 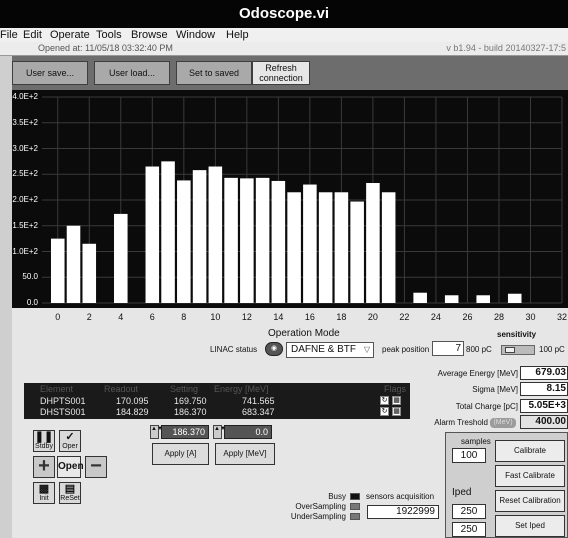 What do you see at coordinates (30, 277) in the screenshot?
I see `chart-y-tick-label: 50.0` at bounding box center [30, 277].